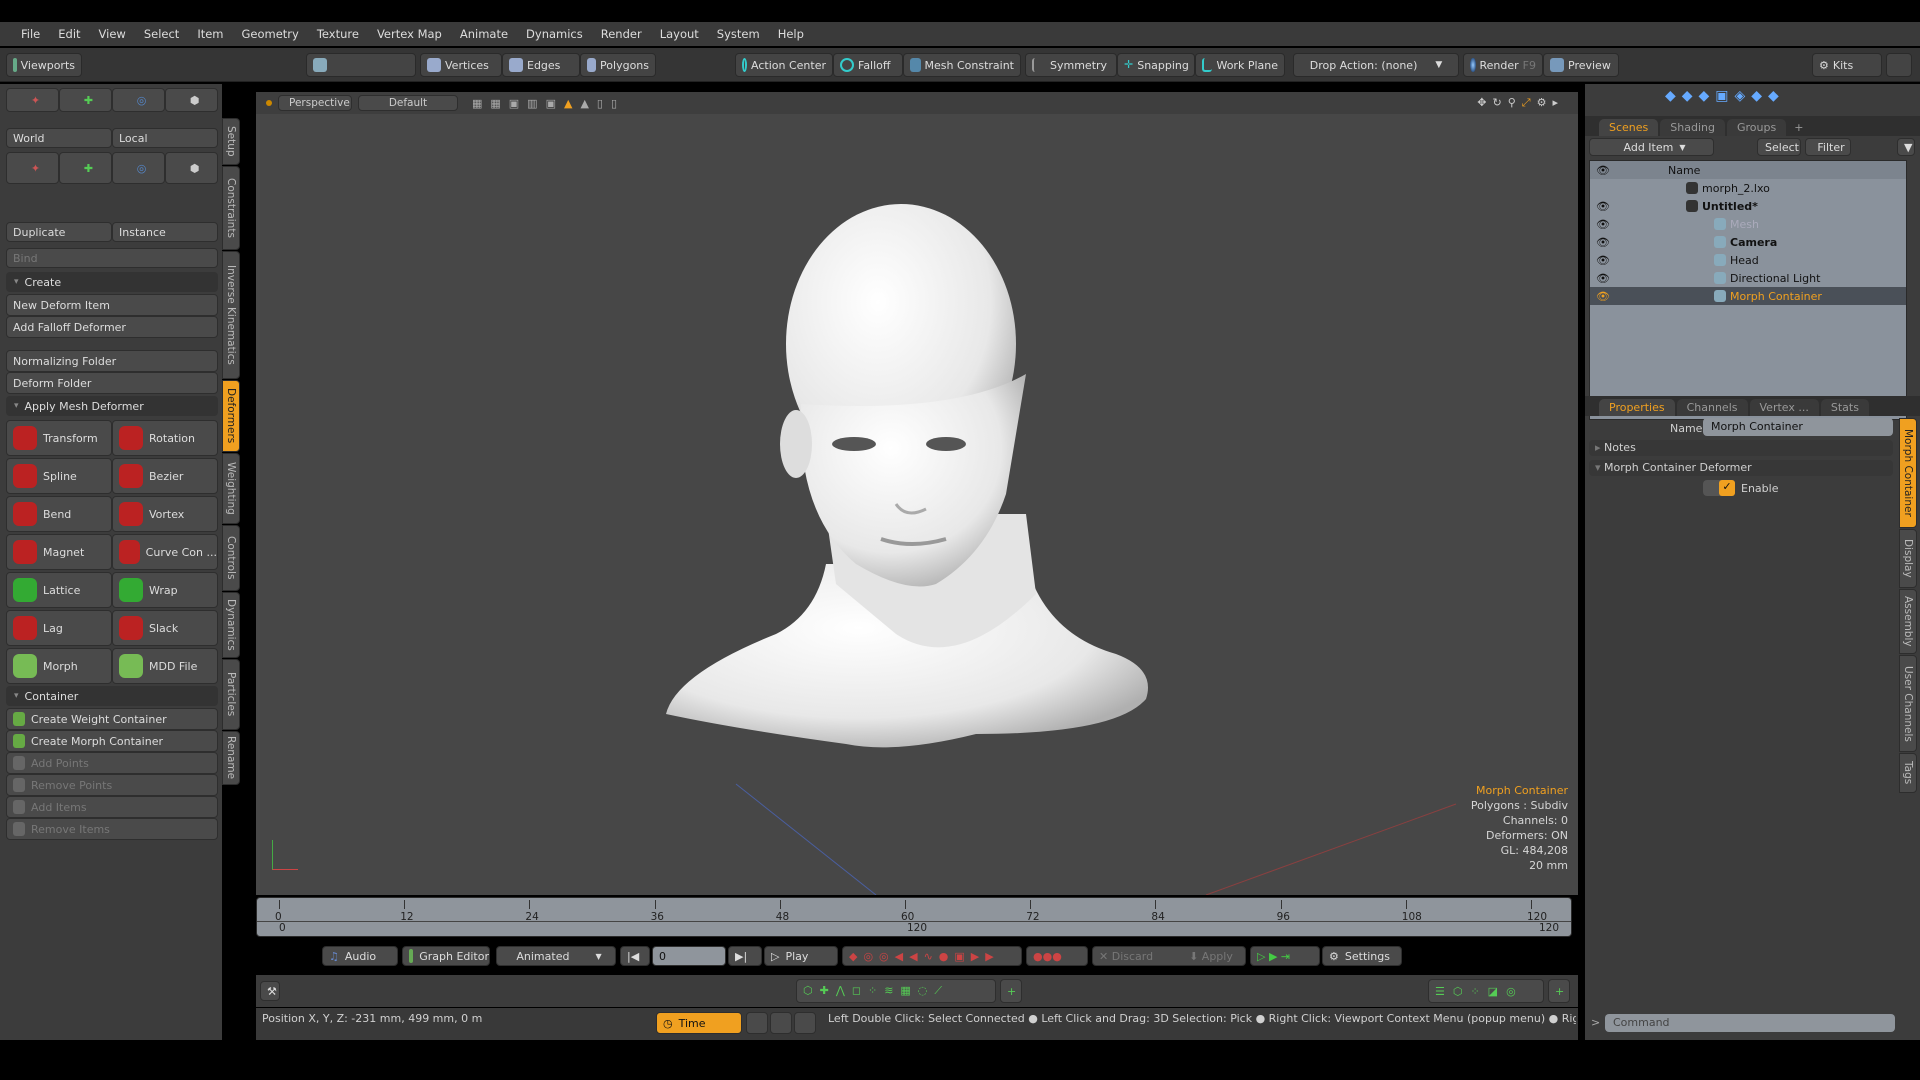  What do you see at coordinates (484, 34) in the screenshot?
I see `menu-animate: Animate` at bounding box center [484, 34].